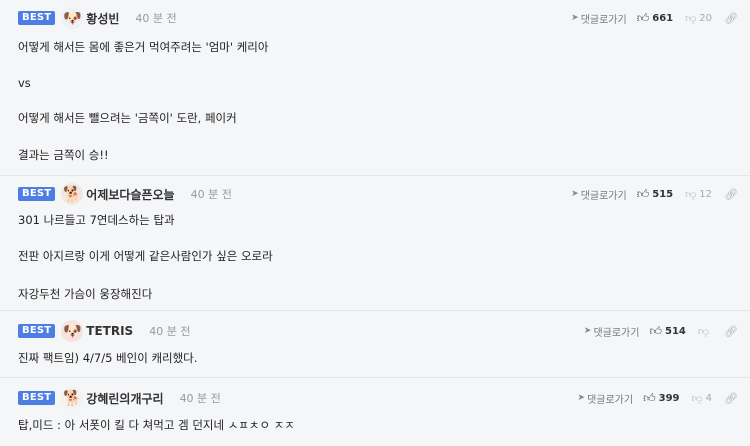  I want to click on like-count: 515, so click(663, 194).